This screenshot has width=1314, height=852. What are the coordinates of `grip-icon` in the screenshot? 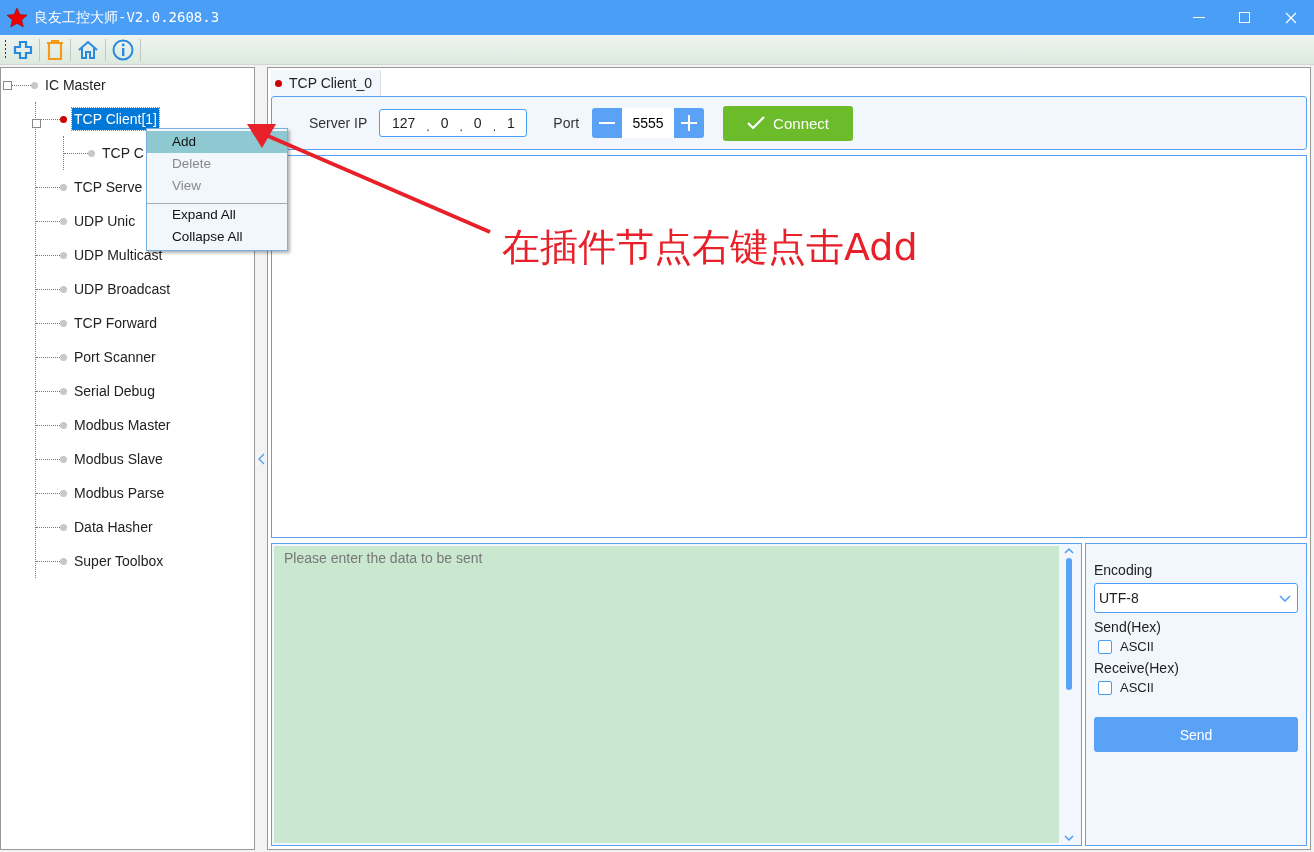 It's located at (5, 49).